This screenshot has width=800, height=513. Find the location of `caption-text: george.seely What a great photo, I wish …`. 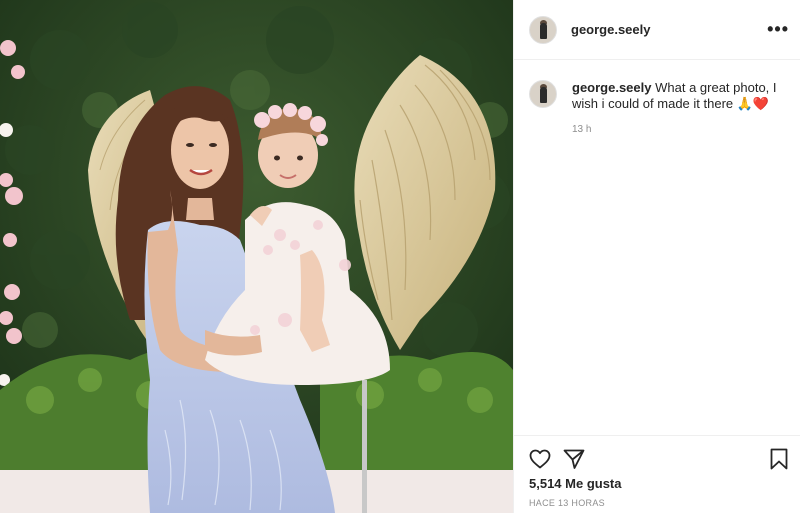

caption-text: george.seely What a great photo, I wish … is located at coordinates (679, 96).